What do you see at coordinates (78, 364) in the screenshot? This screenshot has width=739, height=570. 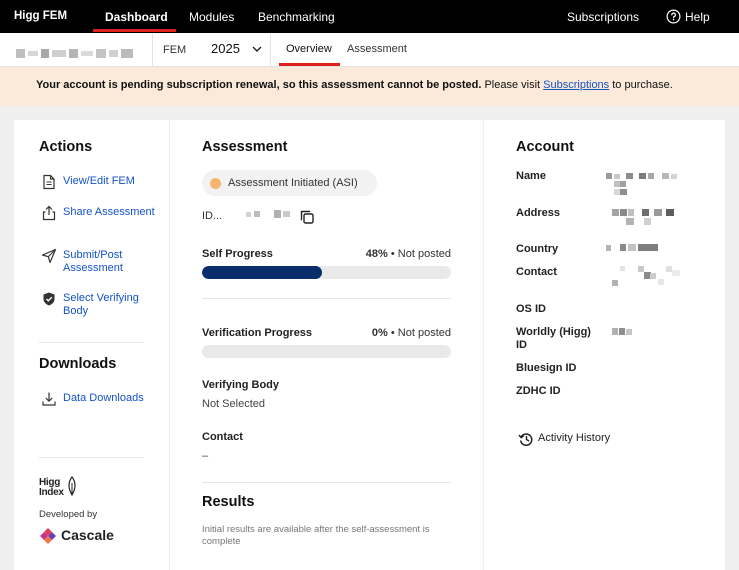 I see `downloads-title: Downloads` at bounding box center [78, 364].